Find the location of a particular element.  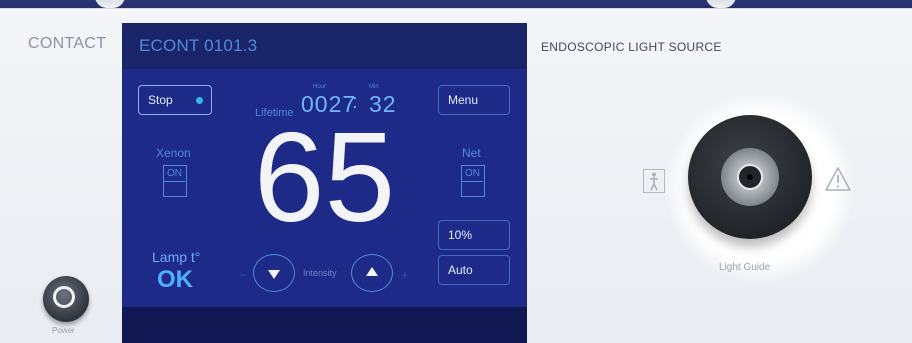

percent-button: 10% is located at coordinates (474, 235).